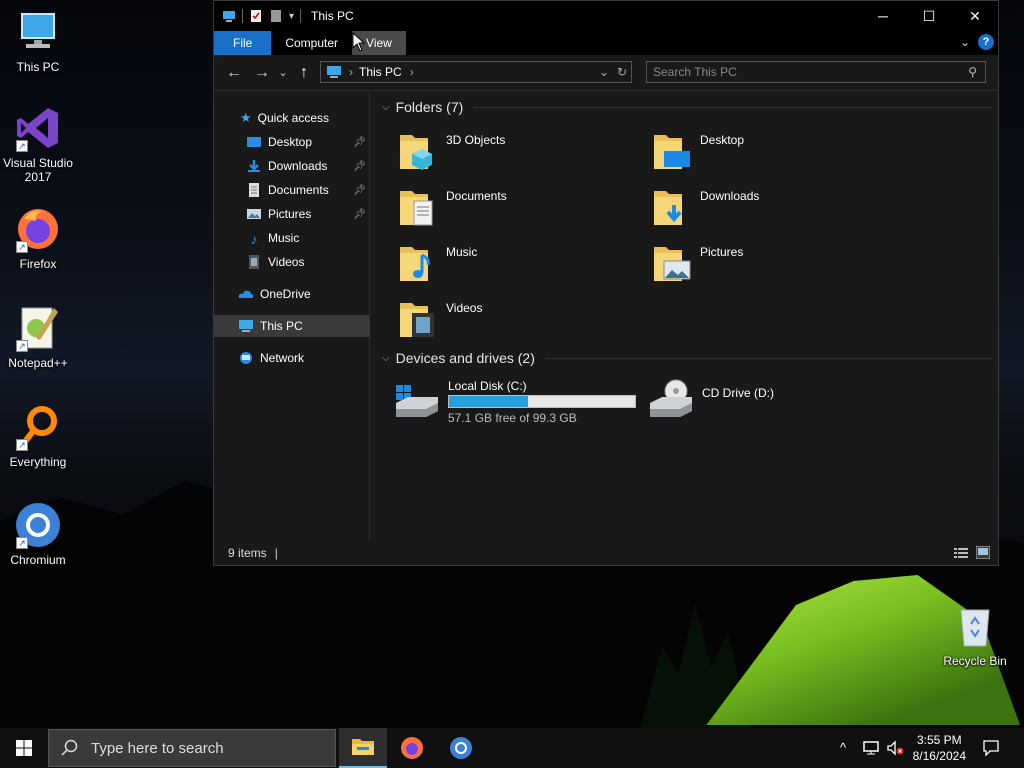 The height and width of the screenshot is (768, 1024). I want to click on desktop-icon-chromium: ↗ Chromium, so click(38, 534).